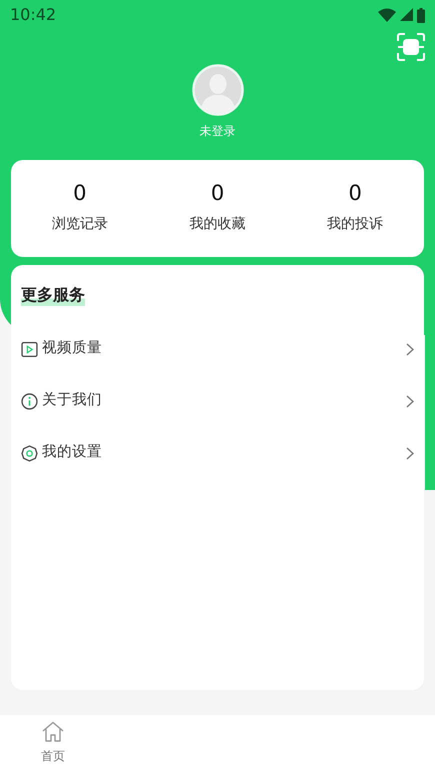 This screenshot has width=435, height=773. I want to click on info-icon, so click(29, 401).